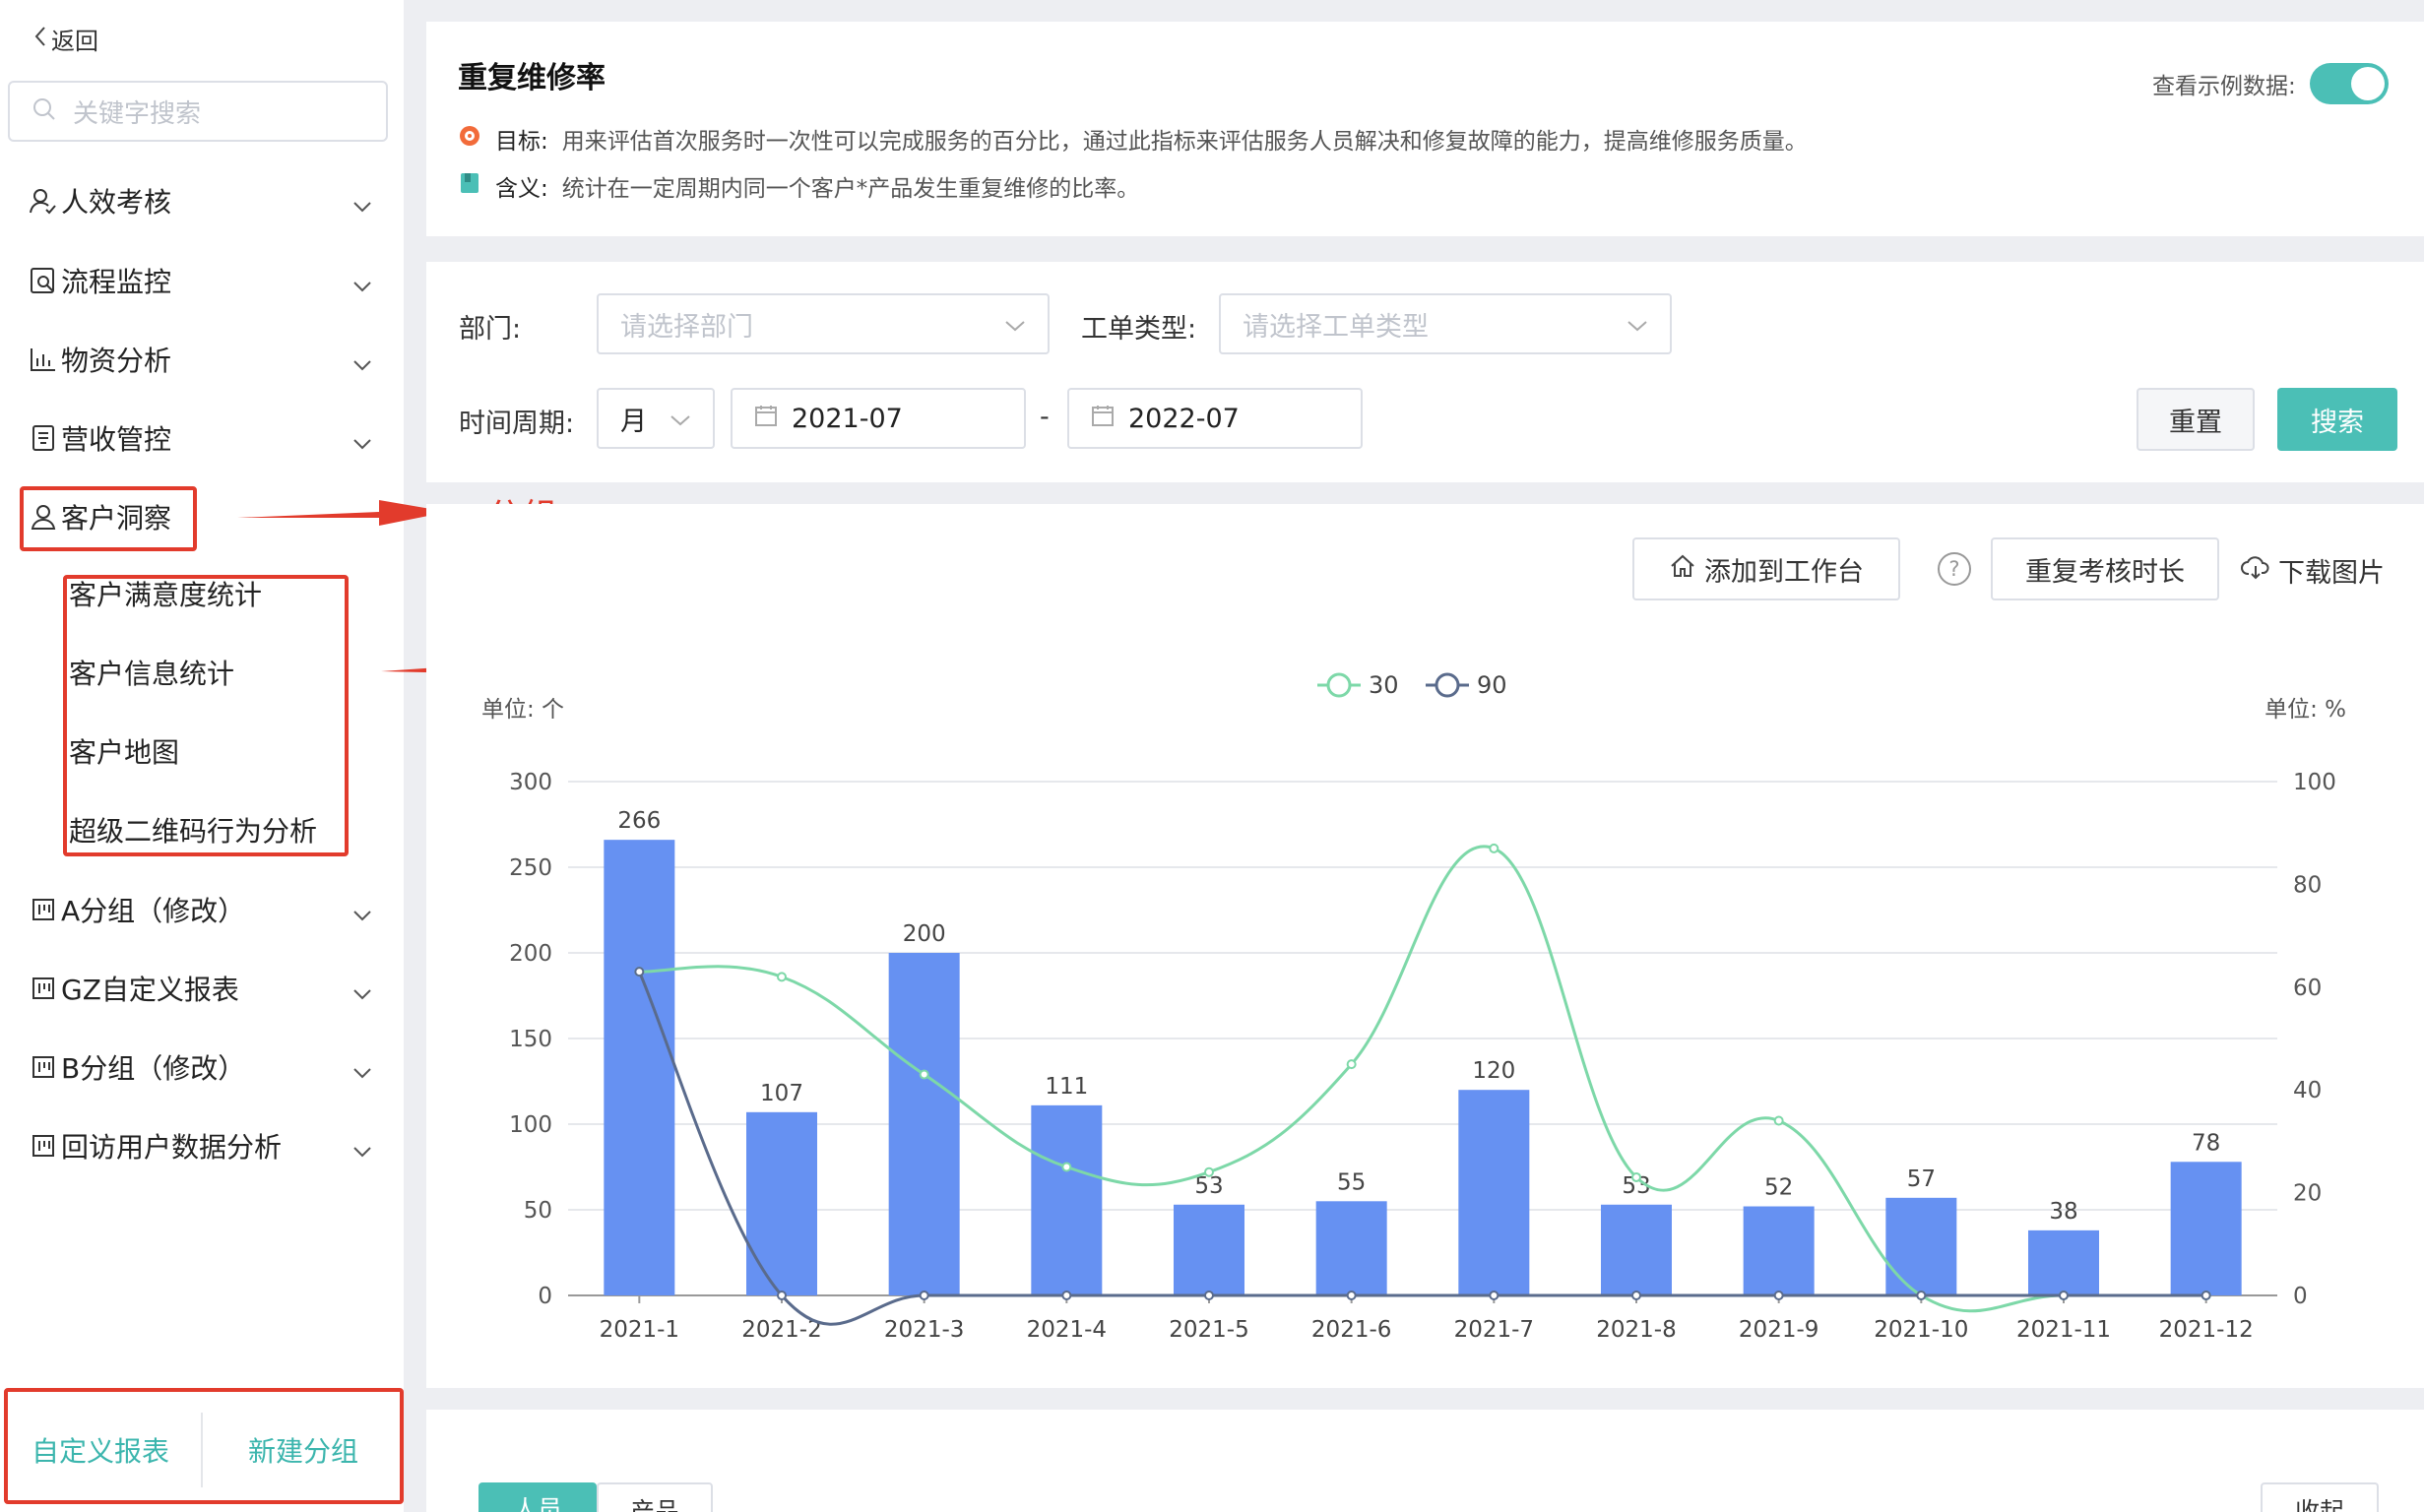 The image size is (2424, 1512). Describe the element at coordinates (2314, 782) in the screenshot. I see `y-right-tick-label: 100` at that location.